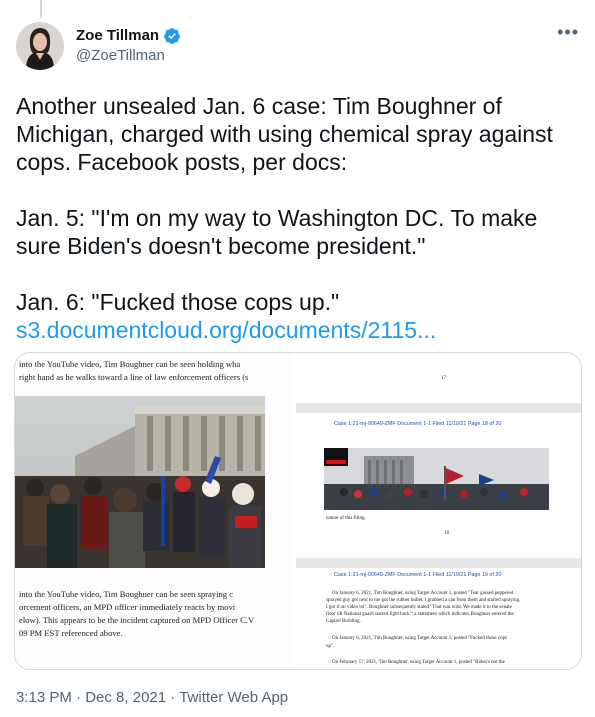  Describe the element at coordinates (233, 697) in the screenshot. I see `tweet-source: Twitter Web App` at that location.